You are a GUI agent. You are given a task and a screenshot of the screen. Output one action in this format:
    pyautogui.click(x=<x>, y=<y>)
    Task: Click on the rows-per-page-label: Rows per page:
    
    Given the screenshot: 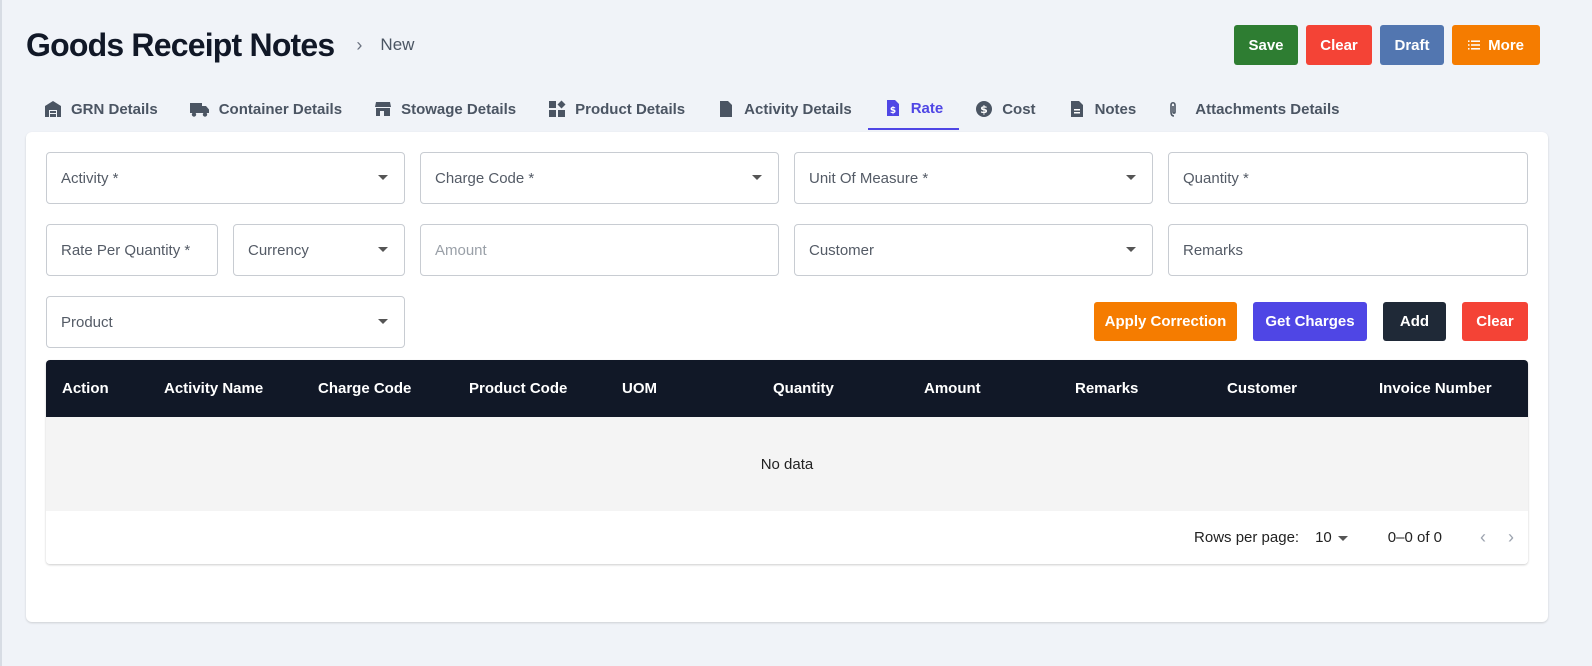 What is the action you would take?
    pyautogui.click(x=1247, y=537)
    